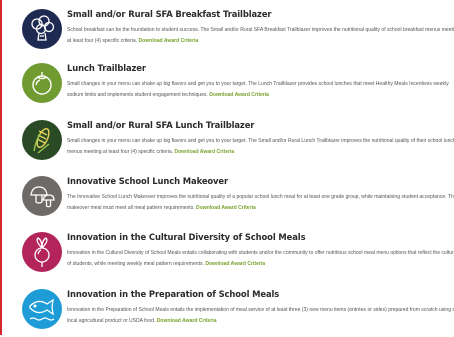 This screenshot has width=454, height=337. What do you see at coordinates (42, 29) in the screenshot?
I see `broccoli-icon` at bounding box center [42, 29].